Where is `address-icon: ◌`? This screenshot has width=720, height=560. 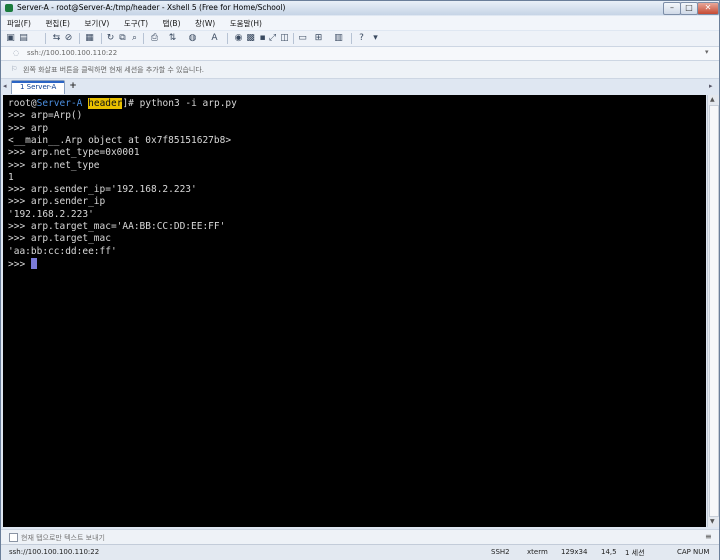
address-icon: ◌ is located at coordinates (16, 53).